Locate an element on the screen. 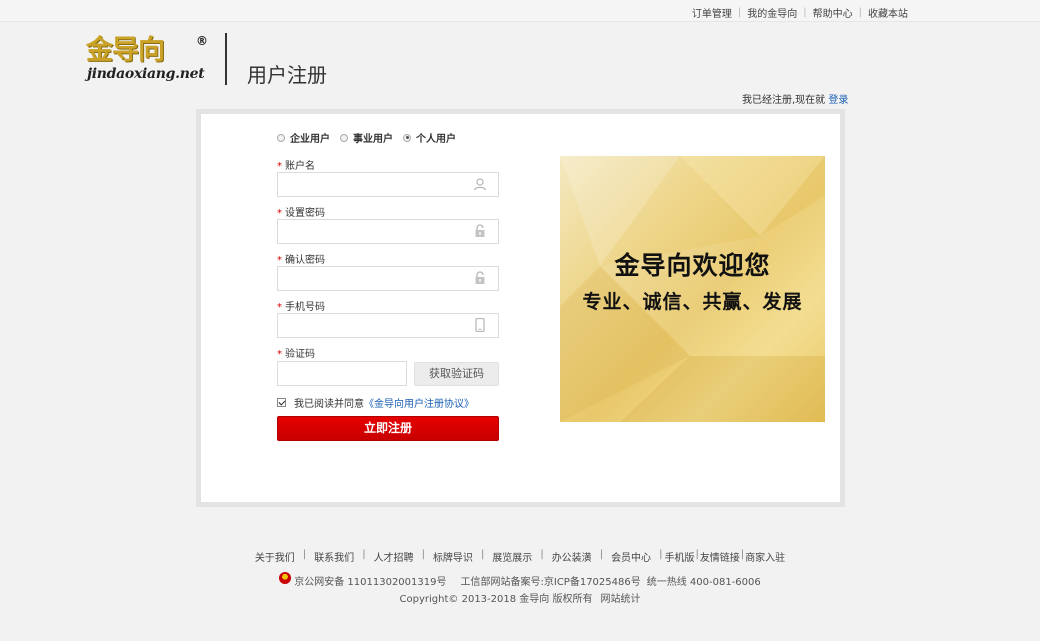 The image size is (1040, 641). police-record: 京公网安备 11011302001319号 is located at coordinates (370, 580).